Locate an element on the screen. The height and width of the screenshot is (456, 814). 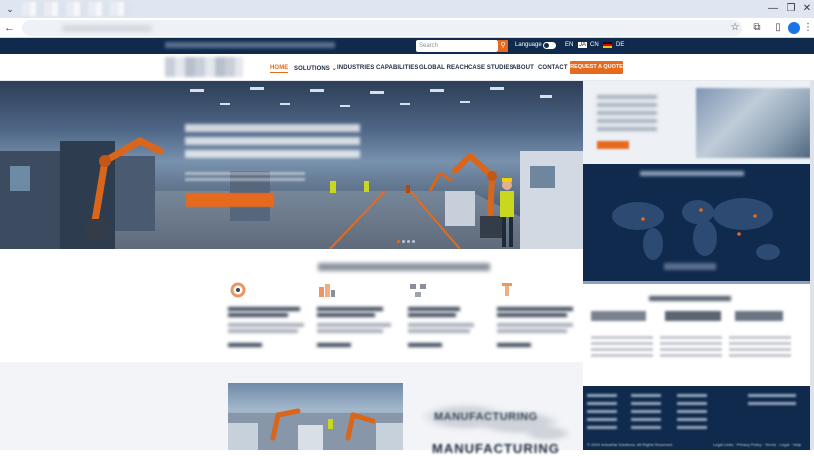
url-text is located at coordinates (107, 28).